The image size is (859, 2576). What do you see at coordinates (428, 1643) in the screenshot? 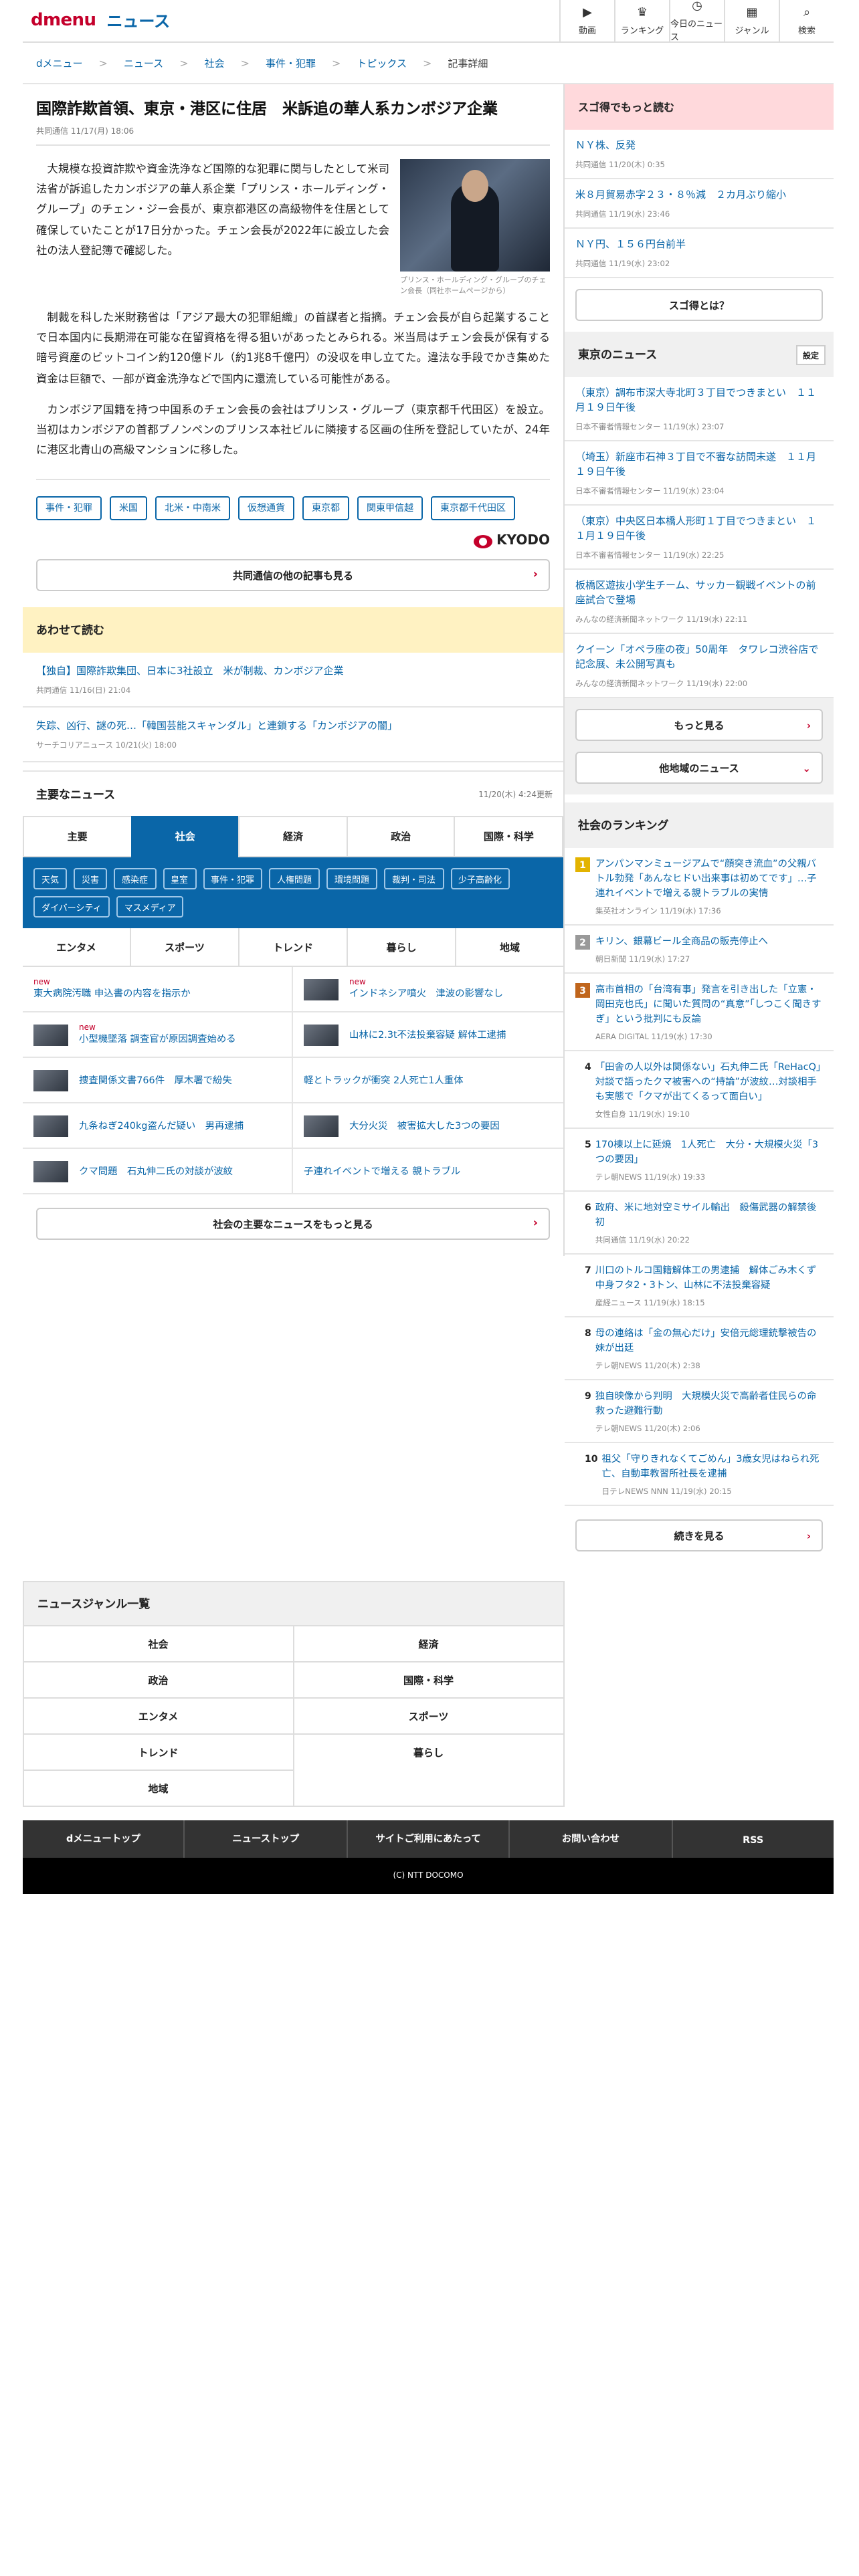
I see `genre-link: 経済` at bounding box center [428, 1643].